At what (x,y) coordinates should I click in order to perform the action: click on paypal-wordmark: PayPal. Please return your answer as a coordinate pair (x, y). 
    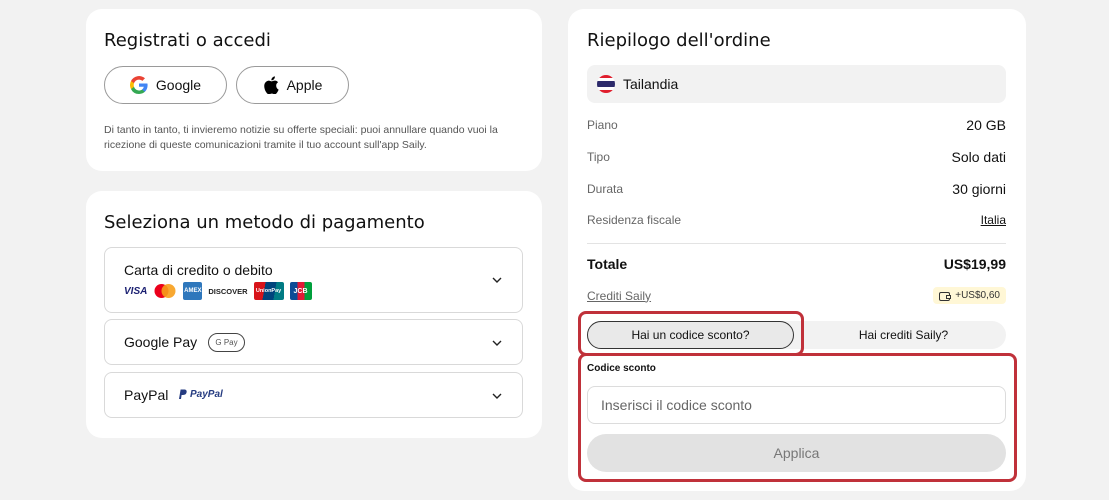
    Looking at the image, I should click on (206, 394).